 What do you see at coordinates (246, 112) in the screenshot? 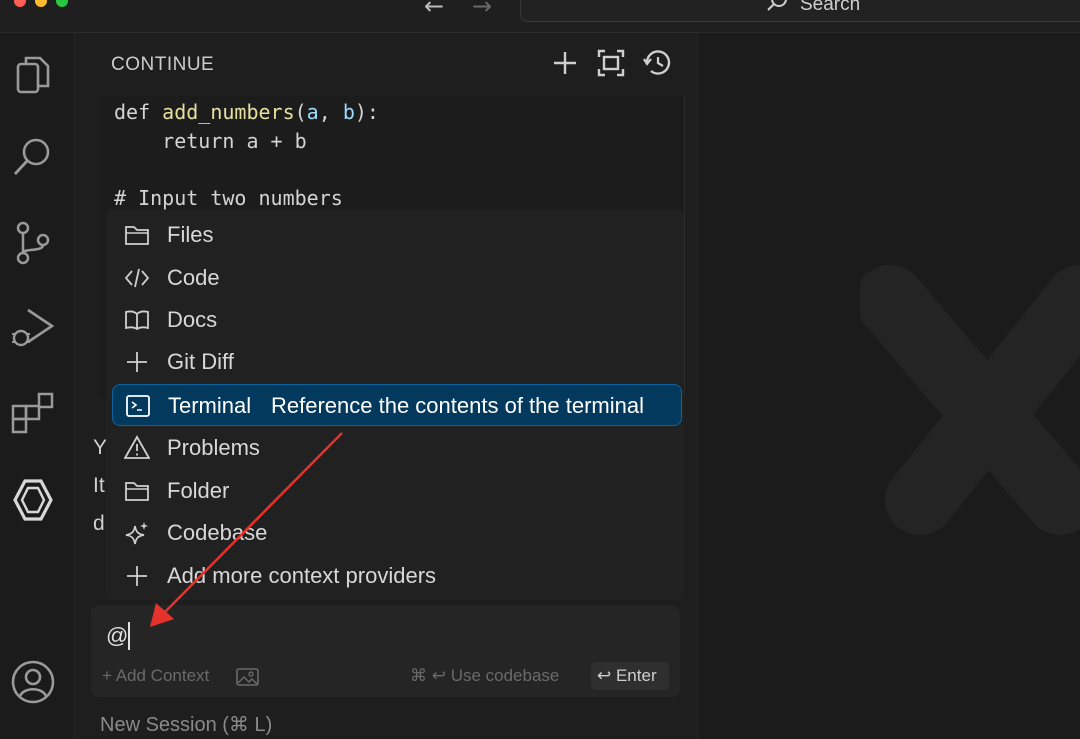
I see `code-line: def add_numbers(a, b):` at bounding box center [246, 112].